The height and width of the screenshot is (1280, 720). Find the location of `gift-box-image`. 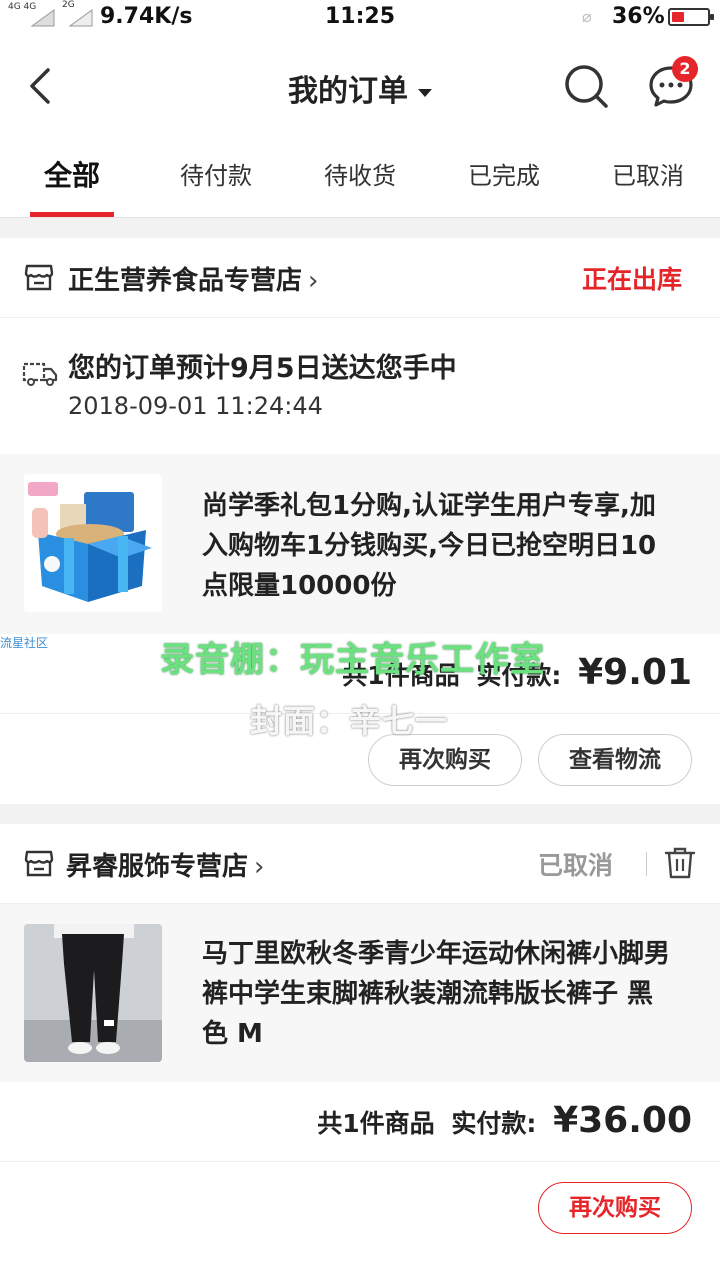

gift-box-image is located at coordinates (93, 543).